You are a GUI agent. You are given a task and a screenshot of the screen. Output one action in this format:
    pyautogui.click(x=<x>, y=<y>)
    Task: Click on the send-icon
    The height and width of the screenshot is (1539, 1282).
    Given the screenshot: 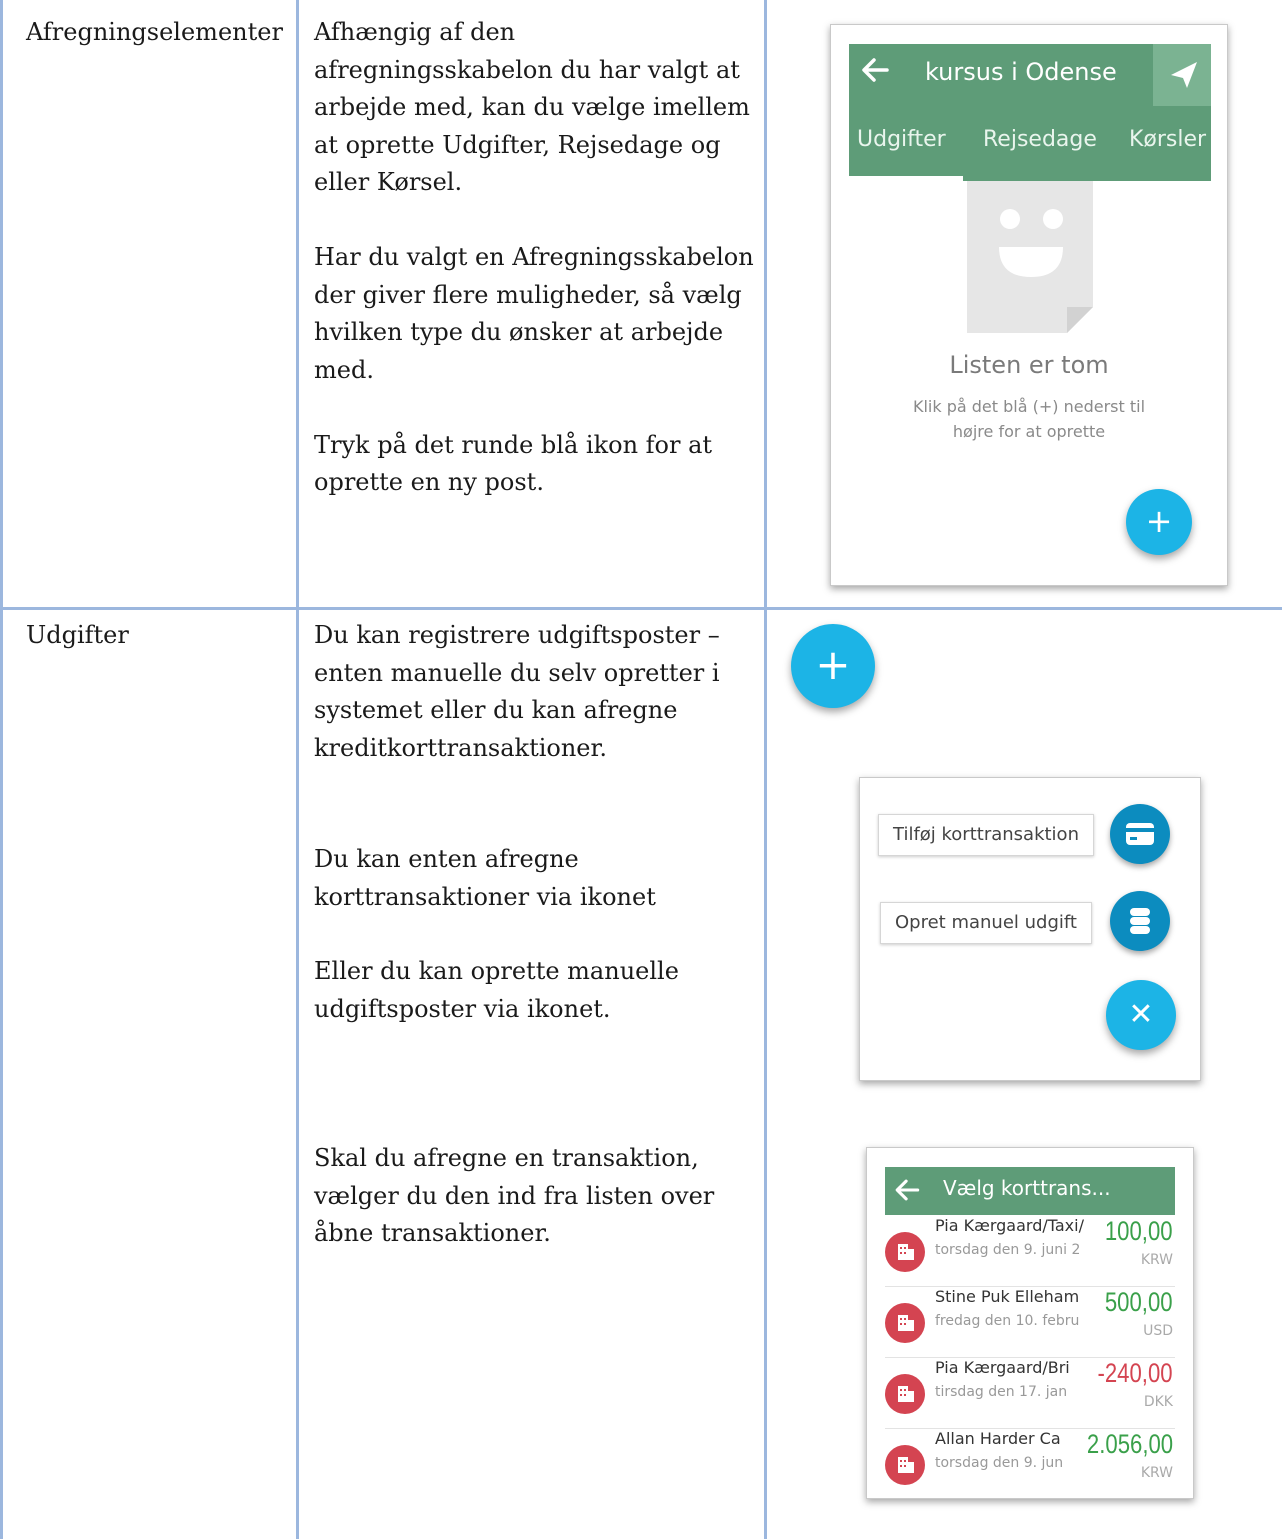 What is the action you would take?
    pyautogui.click(x=1184, y=75)
    